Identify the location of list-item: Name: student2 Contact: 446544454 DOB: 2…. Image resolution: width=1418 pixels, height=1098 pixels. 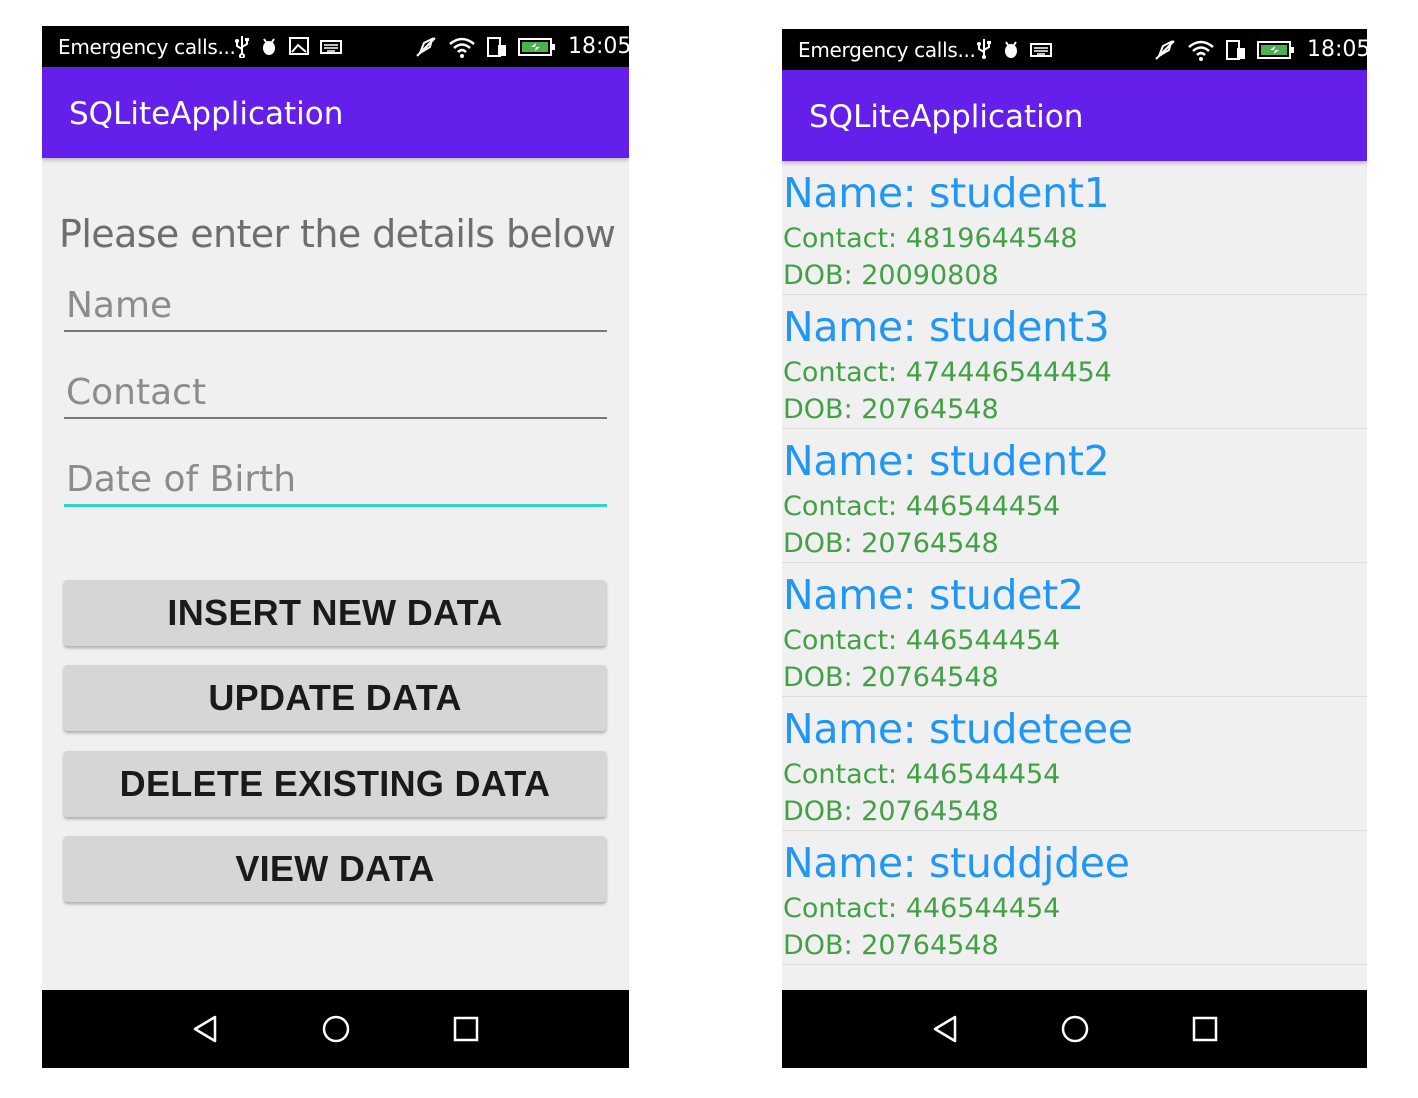
(1074, 496).